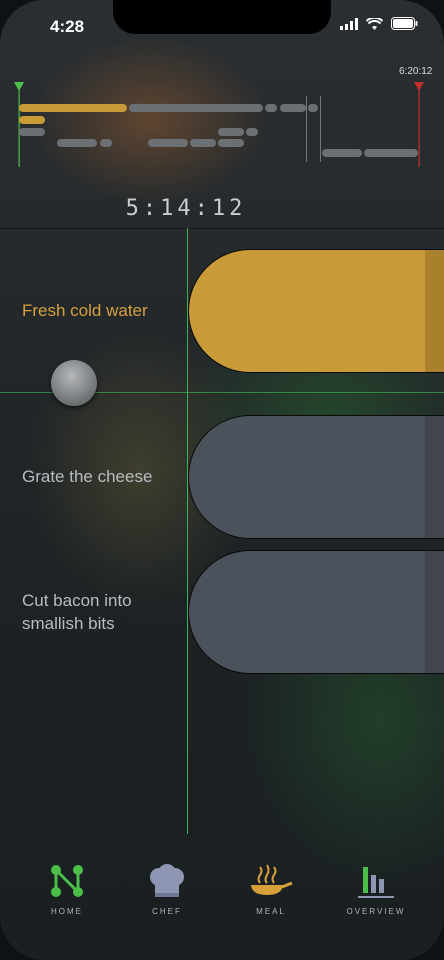 This screenshot has width=444, height=960. What do you see at coordinates (376, 911) in the screenshot?
I see `nav-overview-label: OVERVIEW` at bounding box center [376, 911].